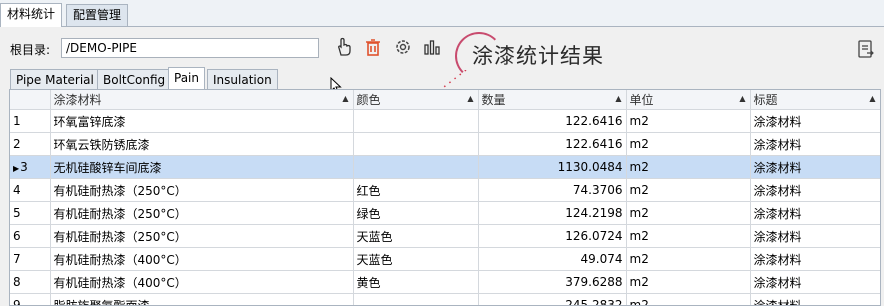 This screenshot has width=884, height=306. Describe the element at coordinates (442, 13) in the screenshot. I see `top-tab-bar: 材料统计 配置管理` at that location.